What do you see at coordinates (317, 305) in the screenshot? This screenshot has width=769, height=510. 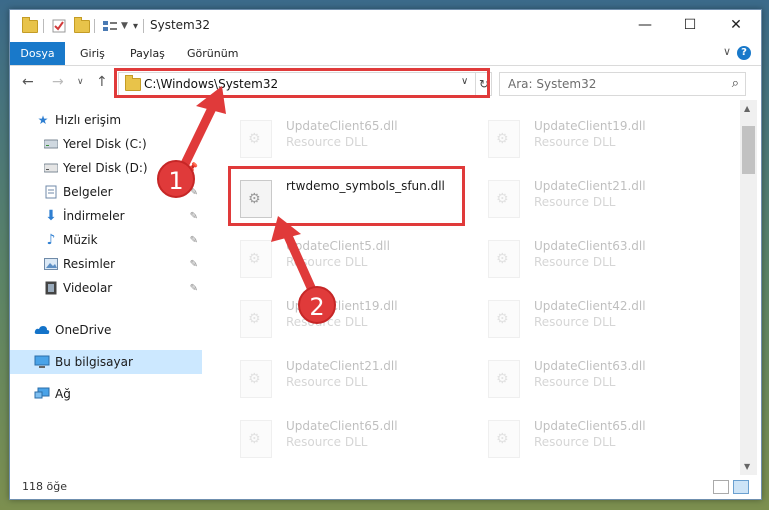 I see `step-2-badge: 2` at bounding box center [317, 305].